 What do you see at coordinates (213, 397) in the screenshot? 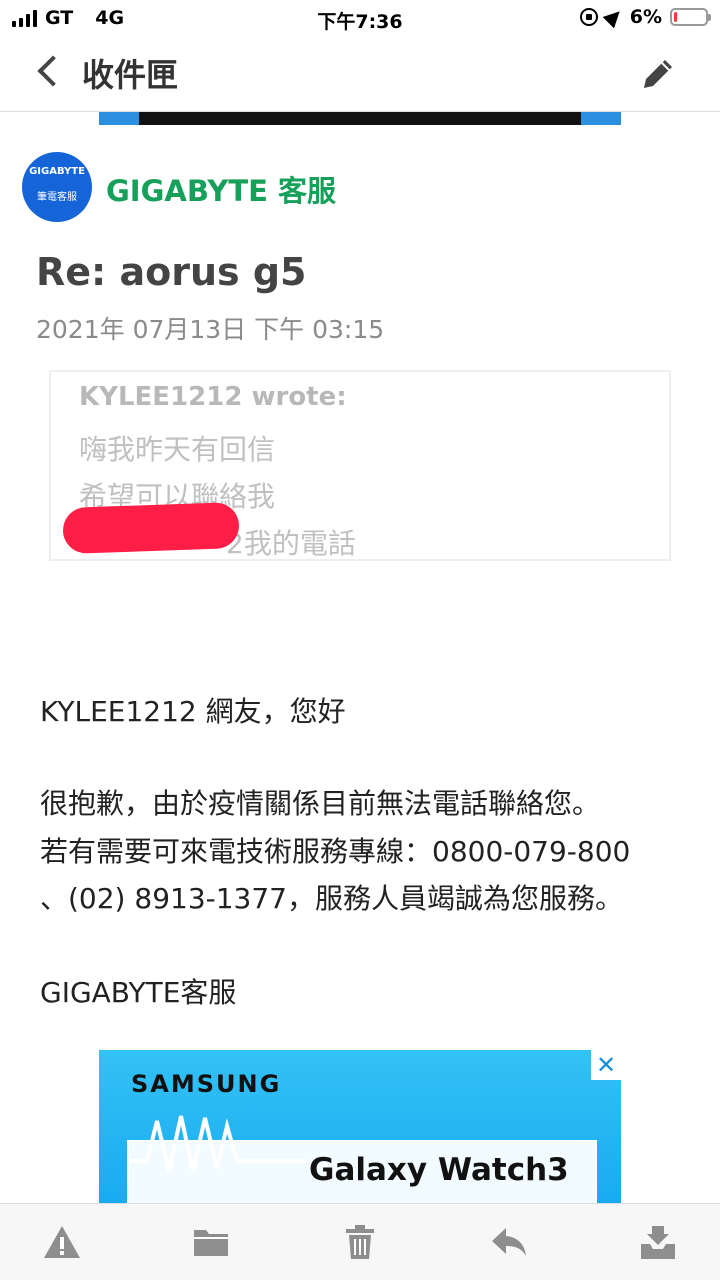
I see `quote-header: KYLEE1212 wrote:` at bounding box center [213, 397].